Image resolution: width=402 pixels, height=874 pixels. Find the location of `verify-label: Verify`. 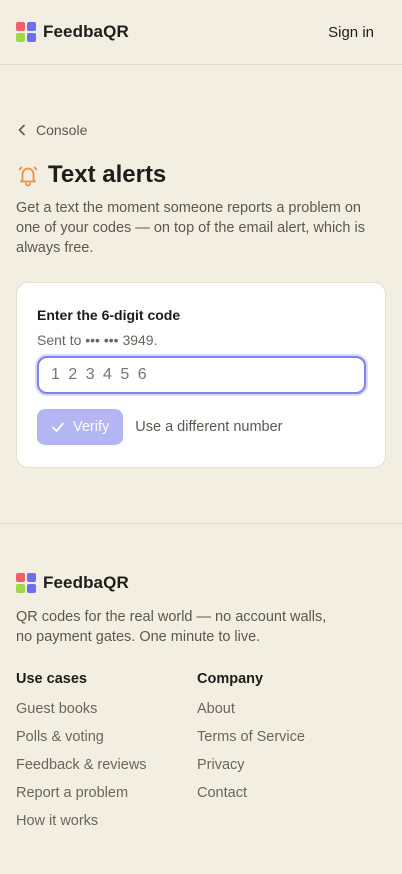

verify-label: Verify is located at coordinates (91, 427).